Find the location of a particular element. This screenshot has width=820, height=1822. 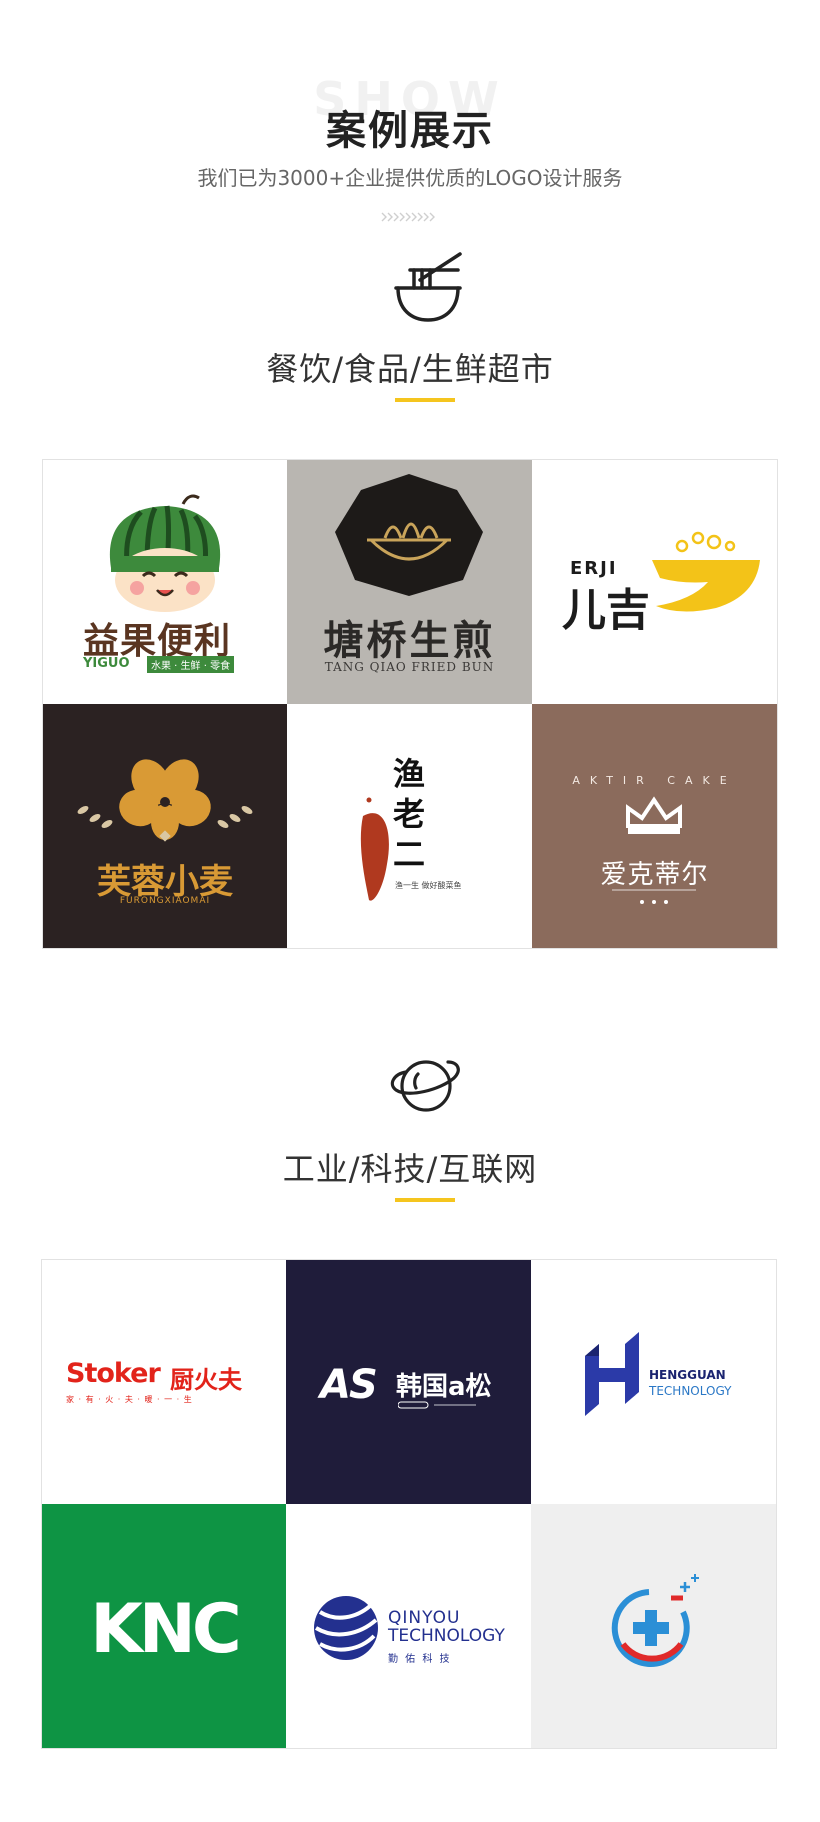

logo-card-stoker: Stoker 厨火夫 家 · 有 · 火 · 夫 · 暖 · 一 · 生 is located at coordinates (164, 1382).